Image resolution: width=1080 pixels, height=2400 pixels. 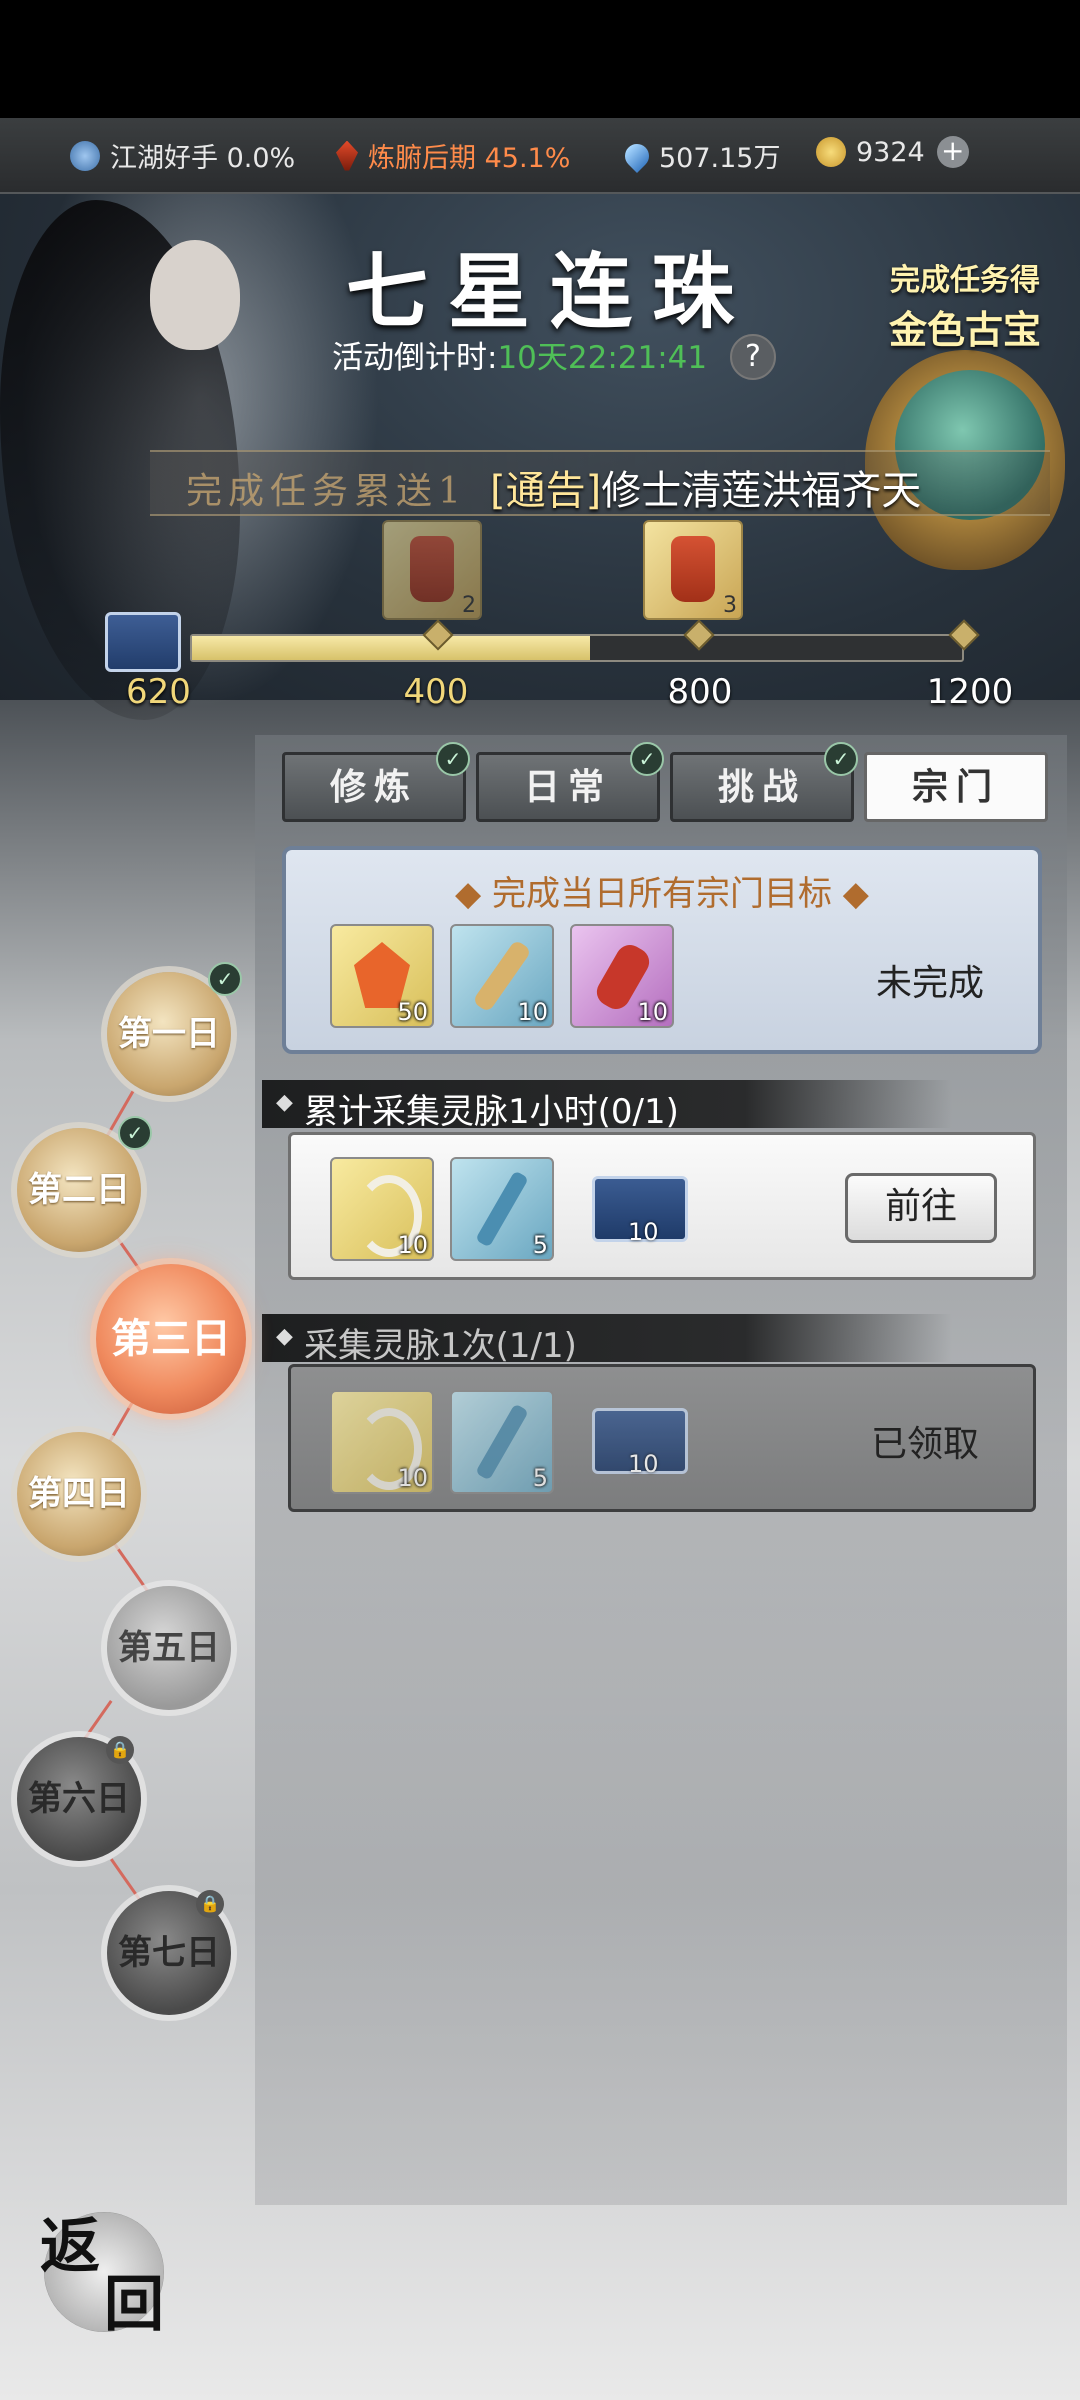 I want to click on scroll-icon: 10, so click(x=502, y=976).